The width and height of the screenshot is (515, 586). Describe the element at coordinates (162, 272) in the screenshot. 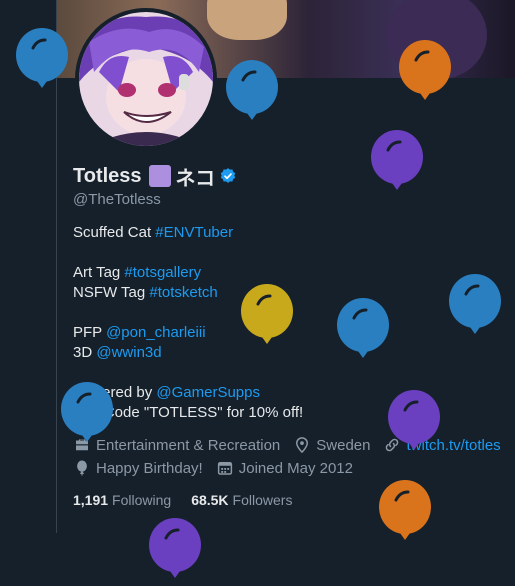

I see `hashtag-link: #totsgallery` at that location.